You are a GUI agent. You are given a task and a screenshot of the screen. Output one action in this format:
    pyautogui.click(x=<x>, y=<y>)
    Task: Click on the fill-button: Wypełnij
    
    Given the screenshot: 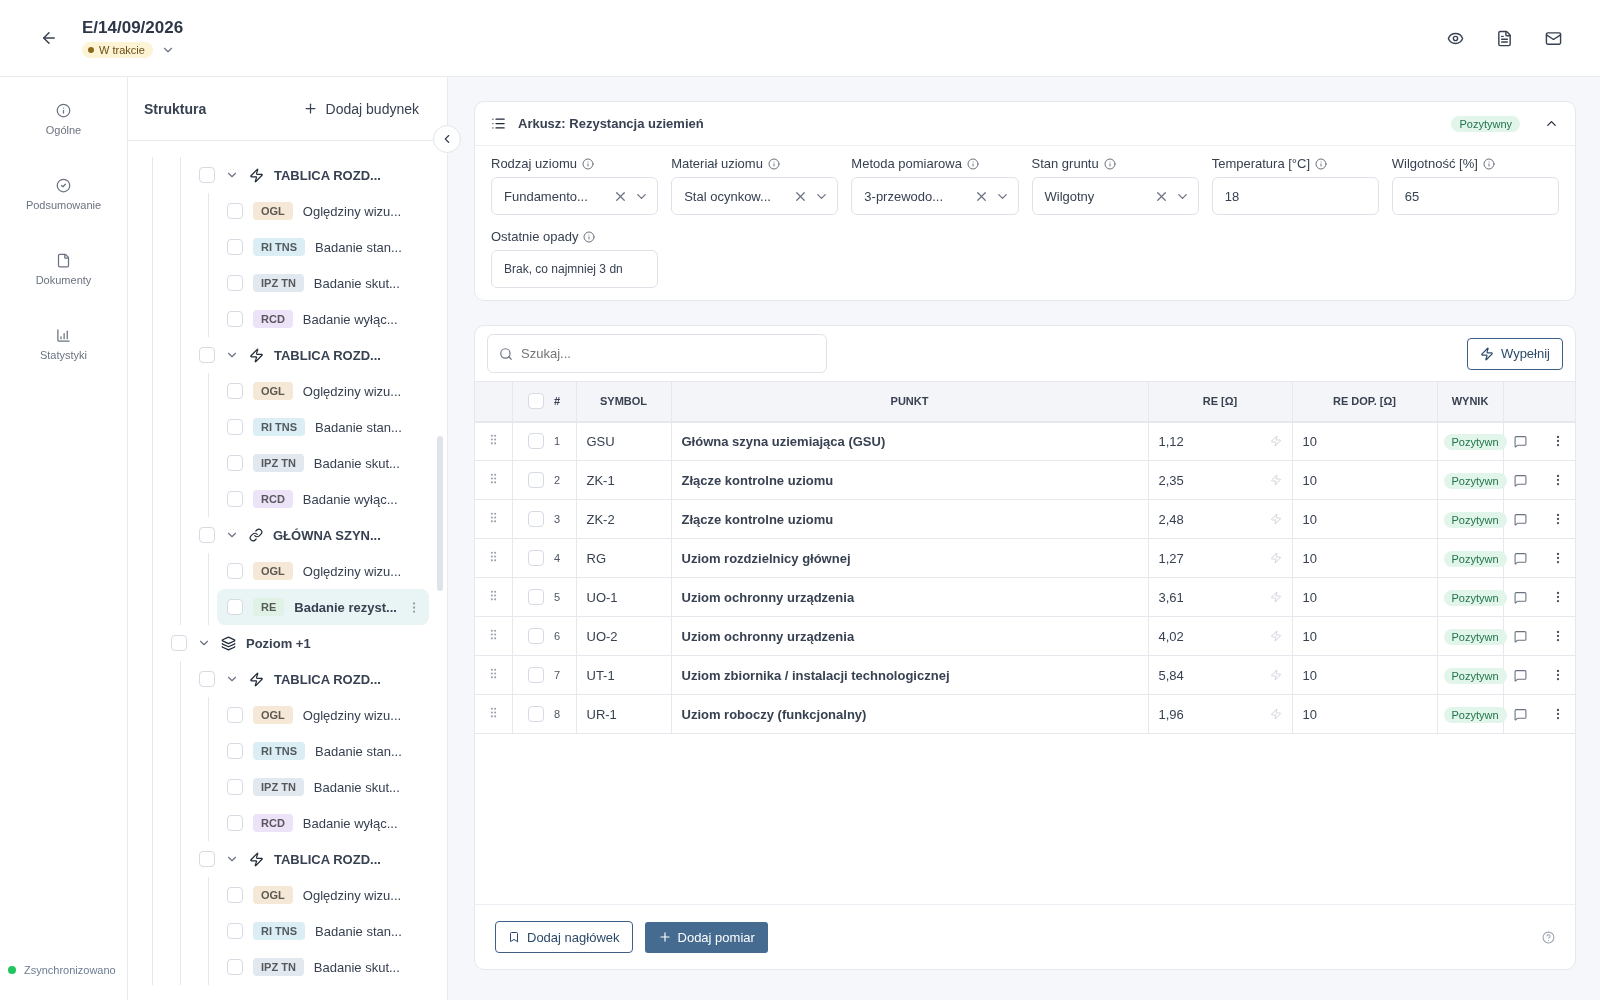 What is the action you would take?
    pyautogui.click(x=1515, y=353)
    